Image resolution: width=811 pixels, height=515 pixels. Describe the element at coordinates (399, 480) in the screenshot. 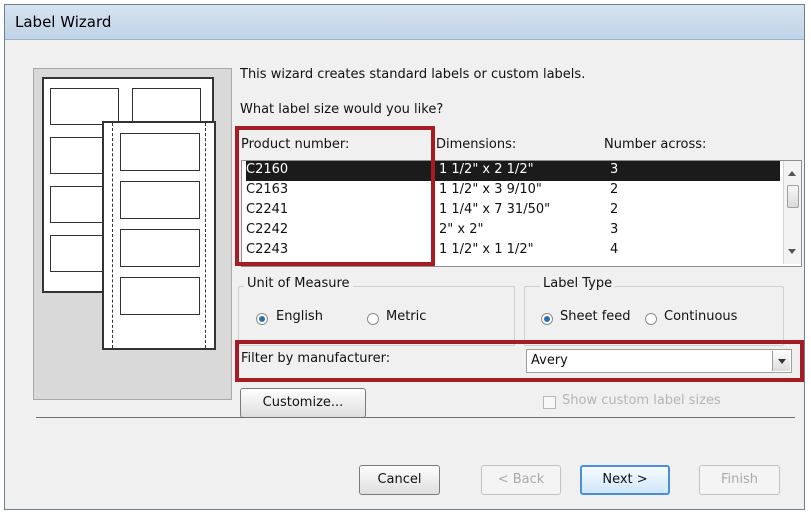

I see `cancel-button: Cancel` at that location.